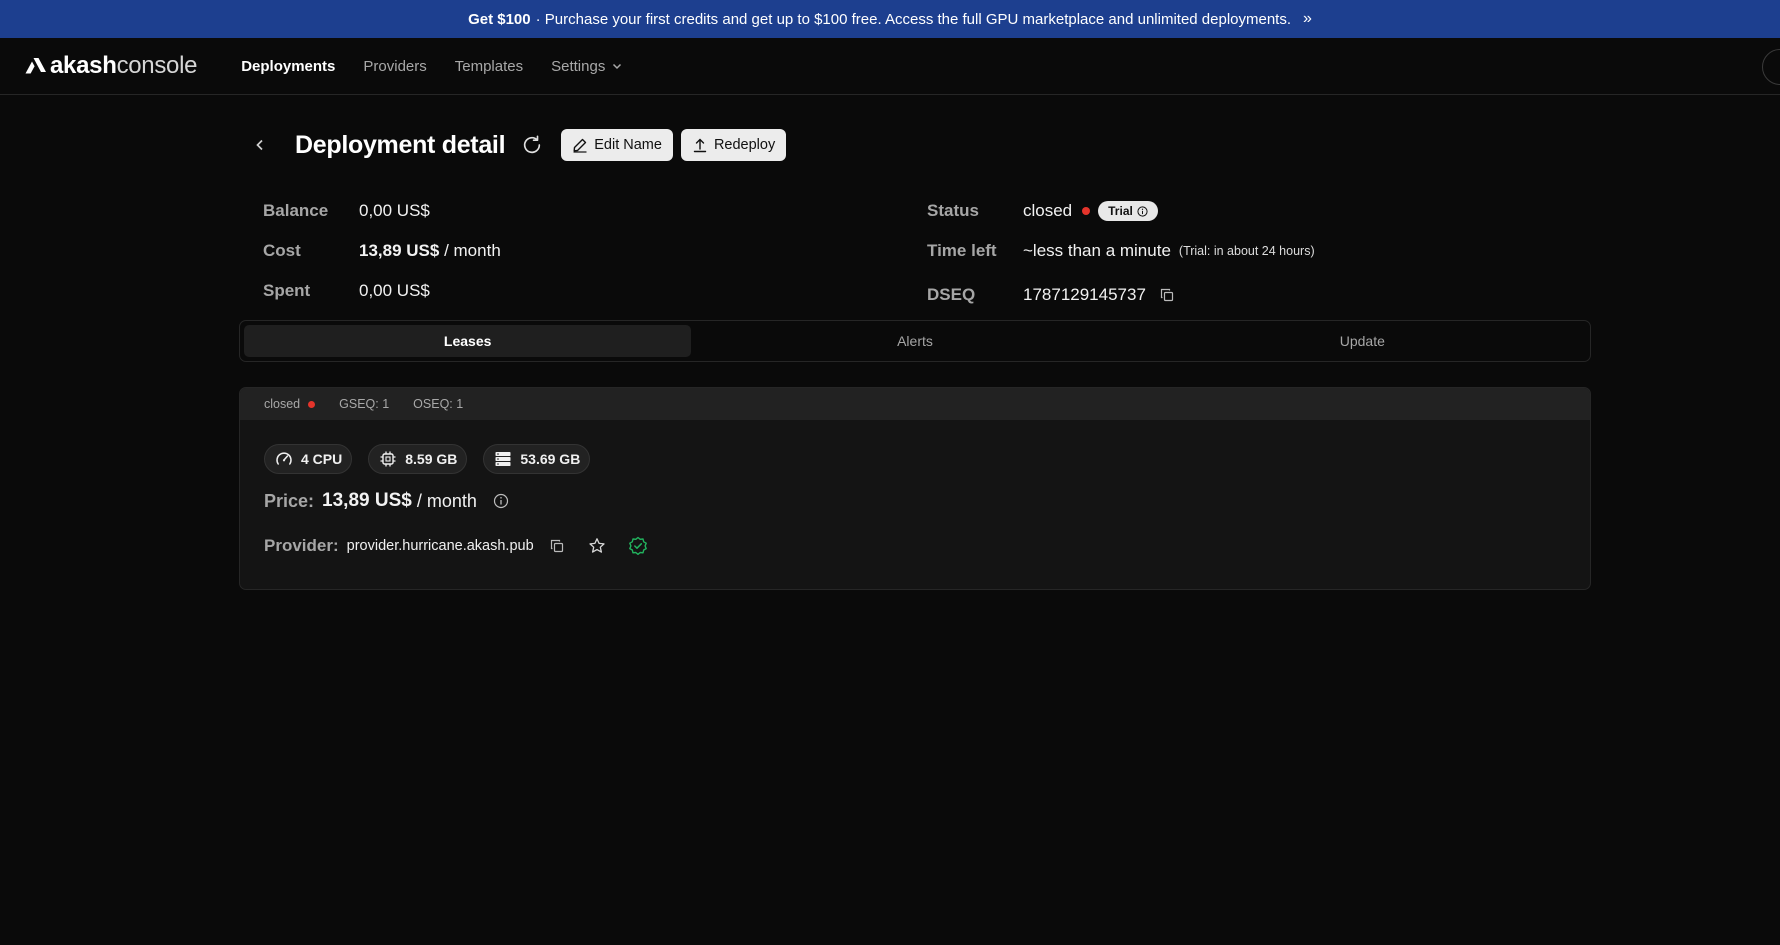 The height and width of the screenshot is (945, 1780). Describe the element at coordinates (915, 143) in the screenshot. I see `deployment-header: Deployment detail Edit Name Redeploy` at that location.